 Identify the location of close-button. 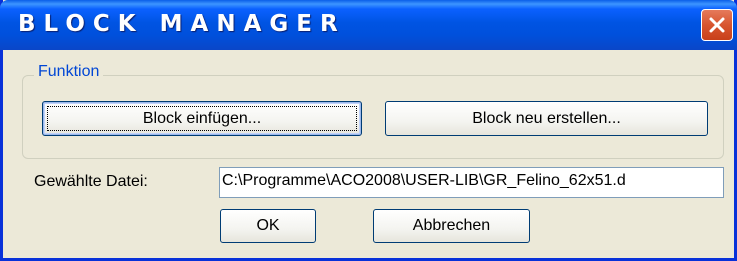
(717, 25).